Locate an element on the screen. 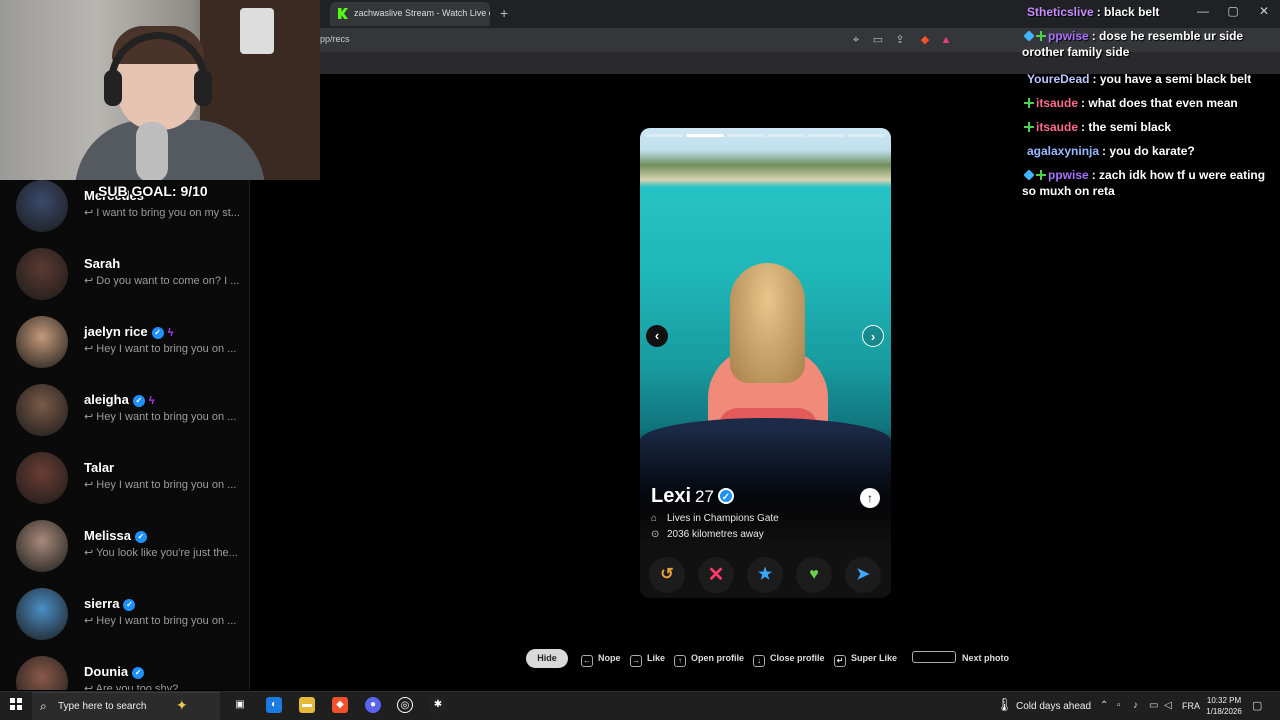  chat-username: Stheticslive is located at coordinates (1060, 12).